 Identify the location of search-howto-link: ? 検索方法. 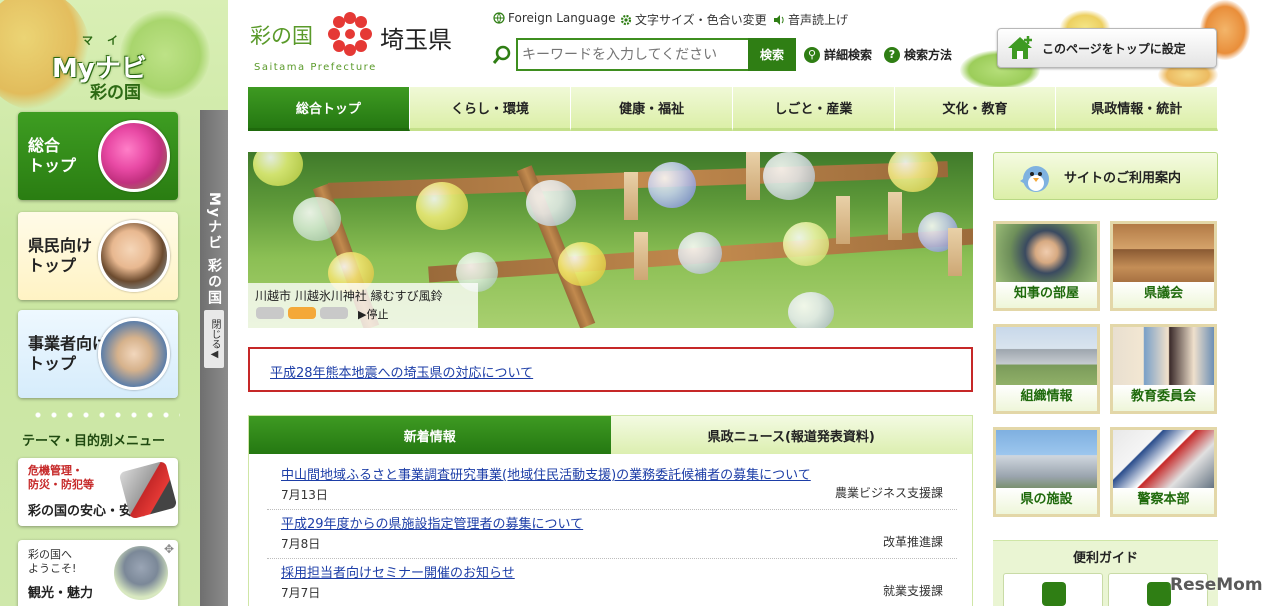
(918, 54).